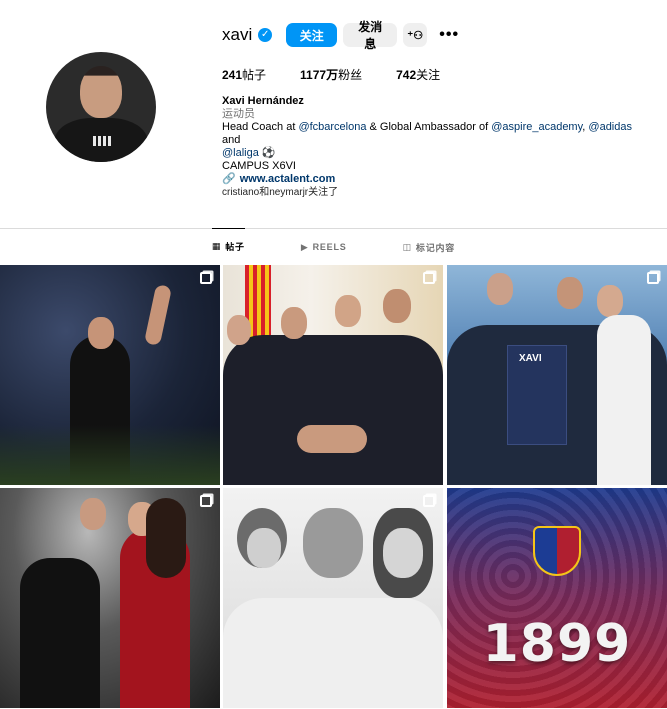  I want to click on category-label: 运动员, so click(238, 114).